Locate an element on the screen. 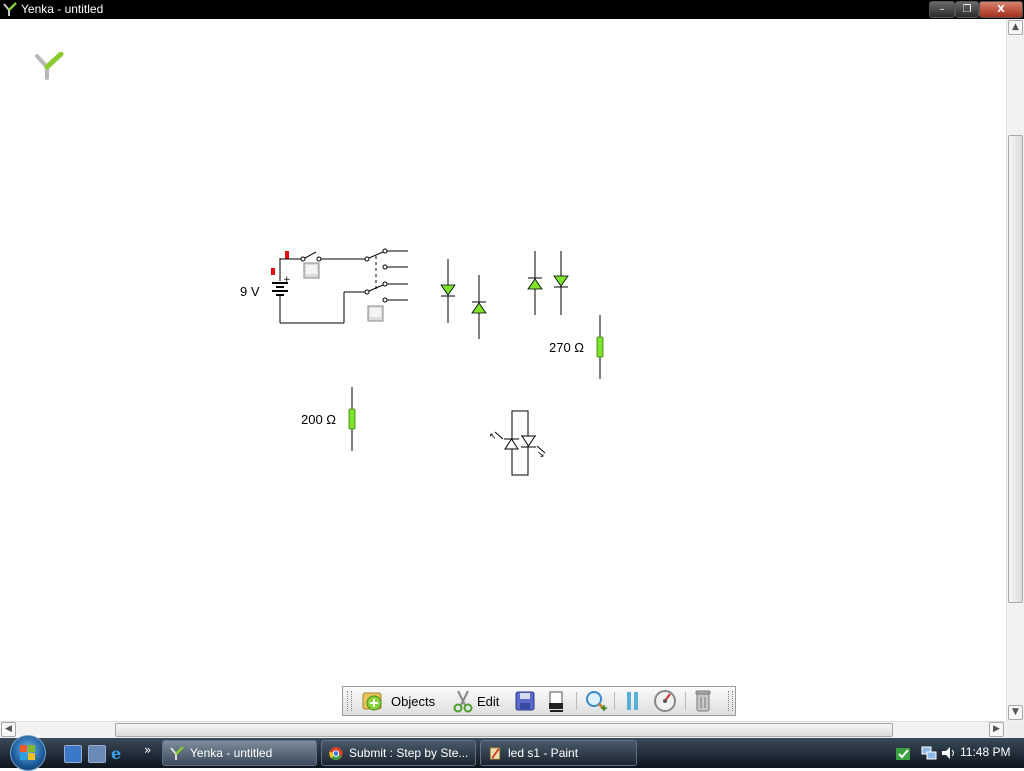 This screenshot has height=771, width=1024. scroll-up-arrow: ▲ is located at coordinates (1015, 27).